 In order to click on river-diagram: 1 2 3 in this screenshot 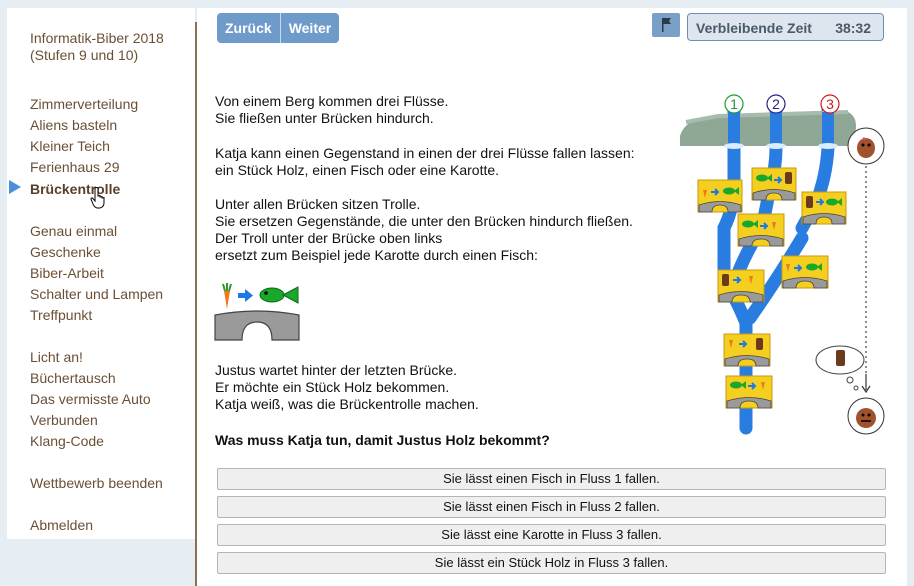, I will do `click(782, 264)`.